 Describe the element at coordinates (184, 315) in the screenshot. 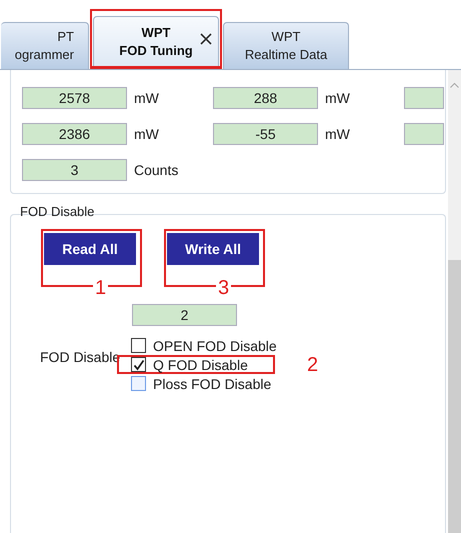

I see `value-field: 2` at that location.